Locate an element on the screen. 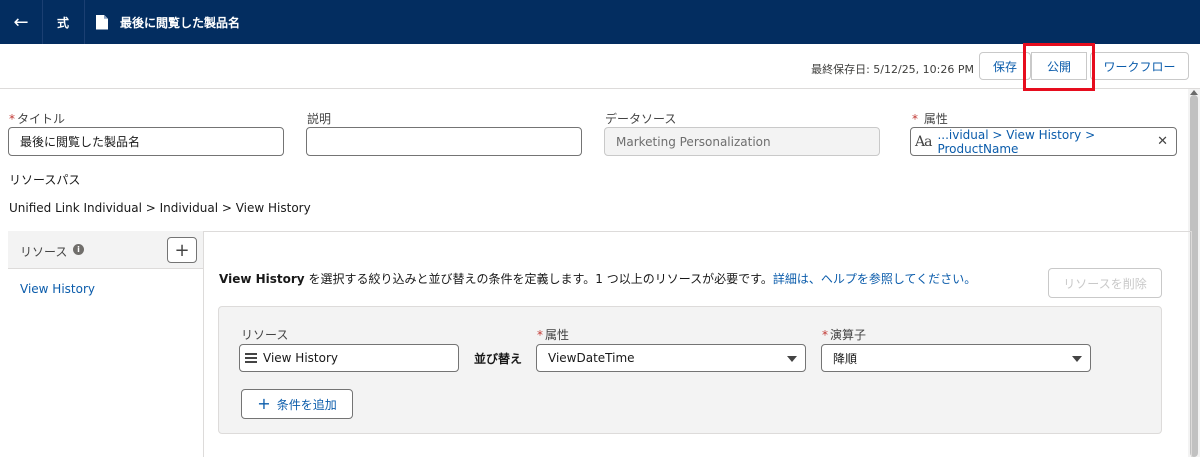  save-button: 保存 is located at coordinates (1005, 66).